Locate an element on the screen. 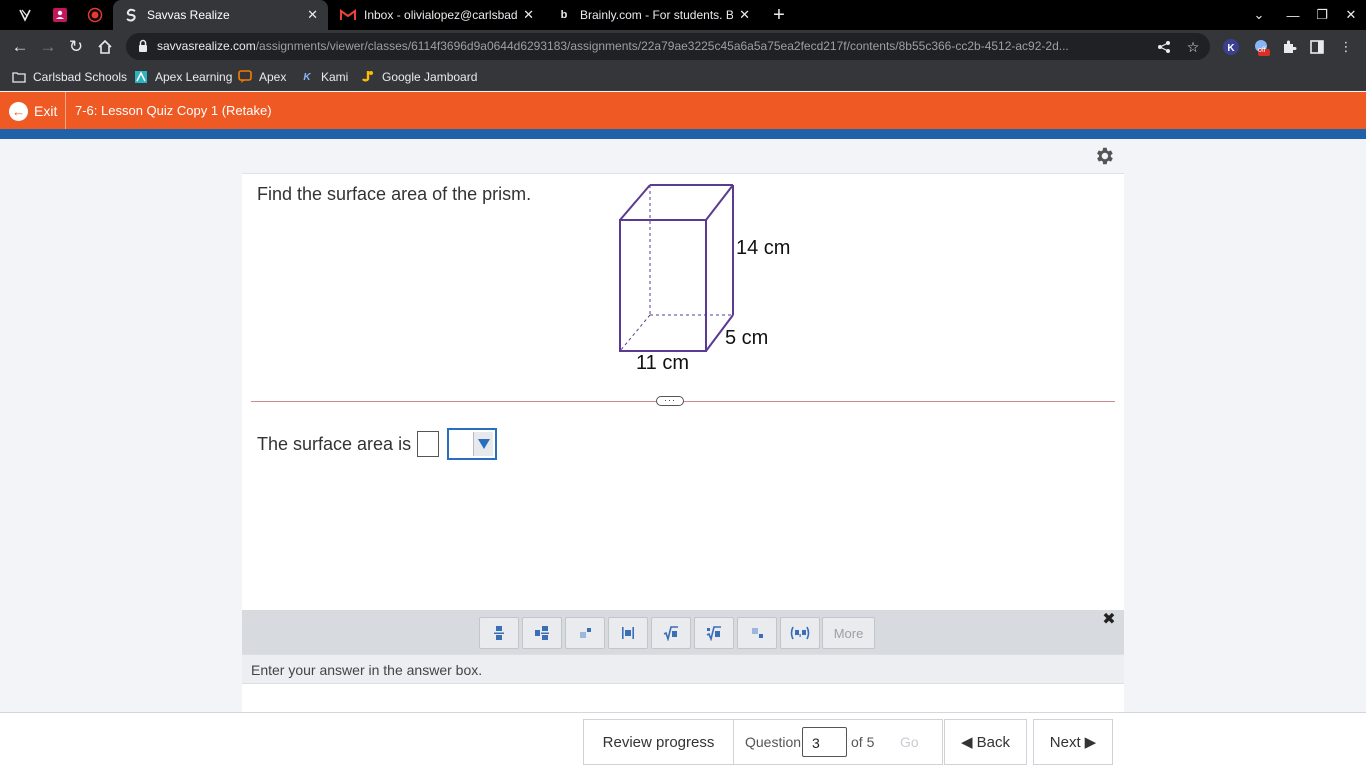 This screenshot has height=768, width=1366. bookmark-star-icon: ☆ is located at coordinates (1193, 47).